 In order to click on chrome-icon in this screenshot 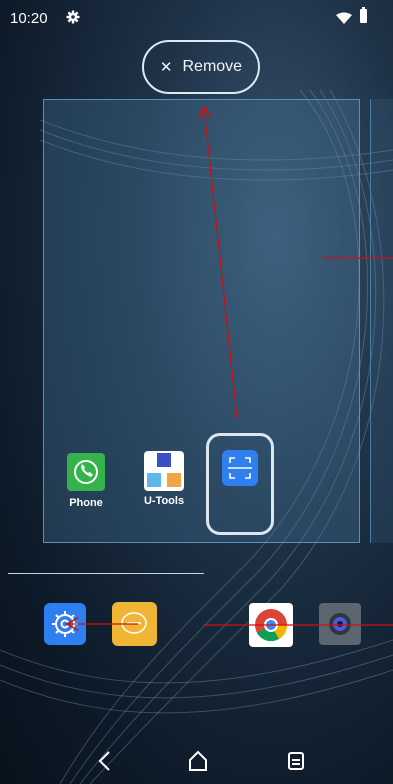, I will do `click(271, 625)`.